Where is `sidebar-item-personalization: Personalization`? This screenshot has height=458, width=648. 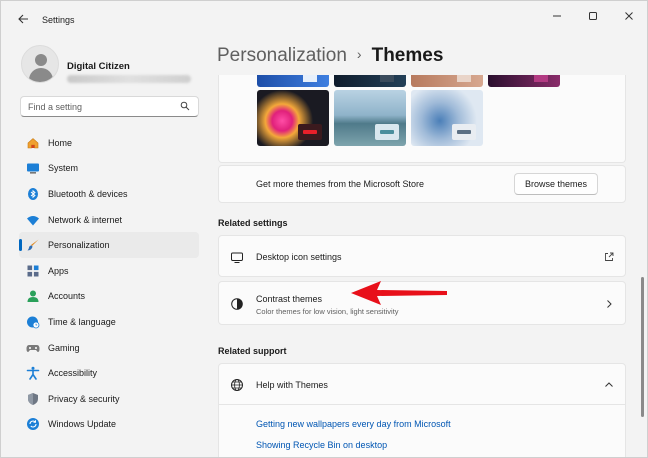 sidebar-item-personalization: Personalization is located at coordinates (109, 245).